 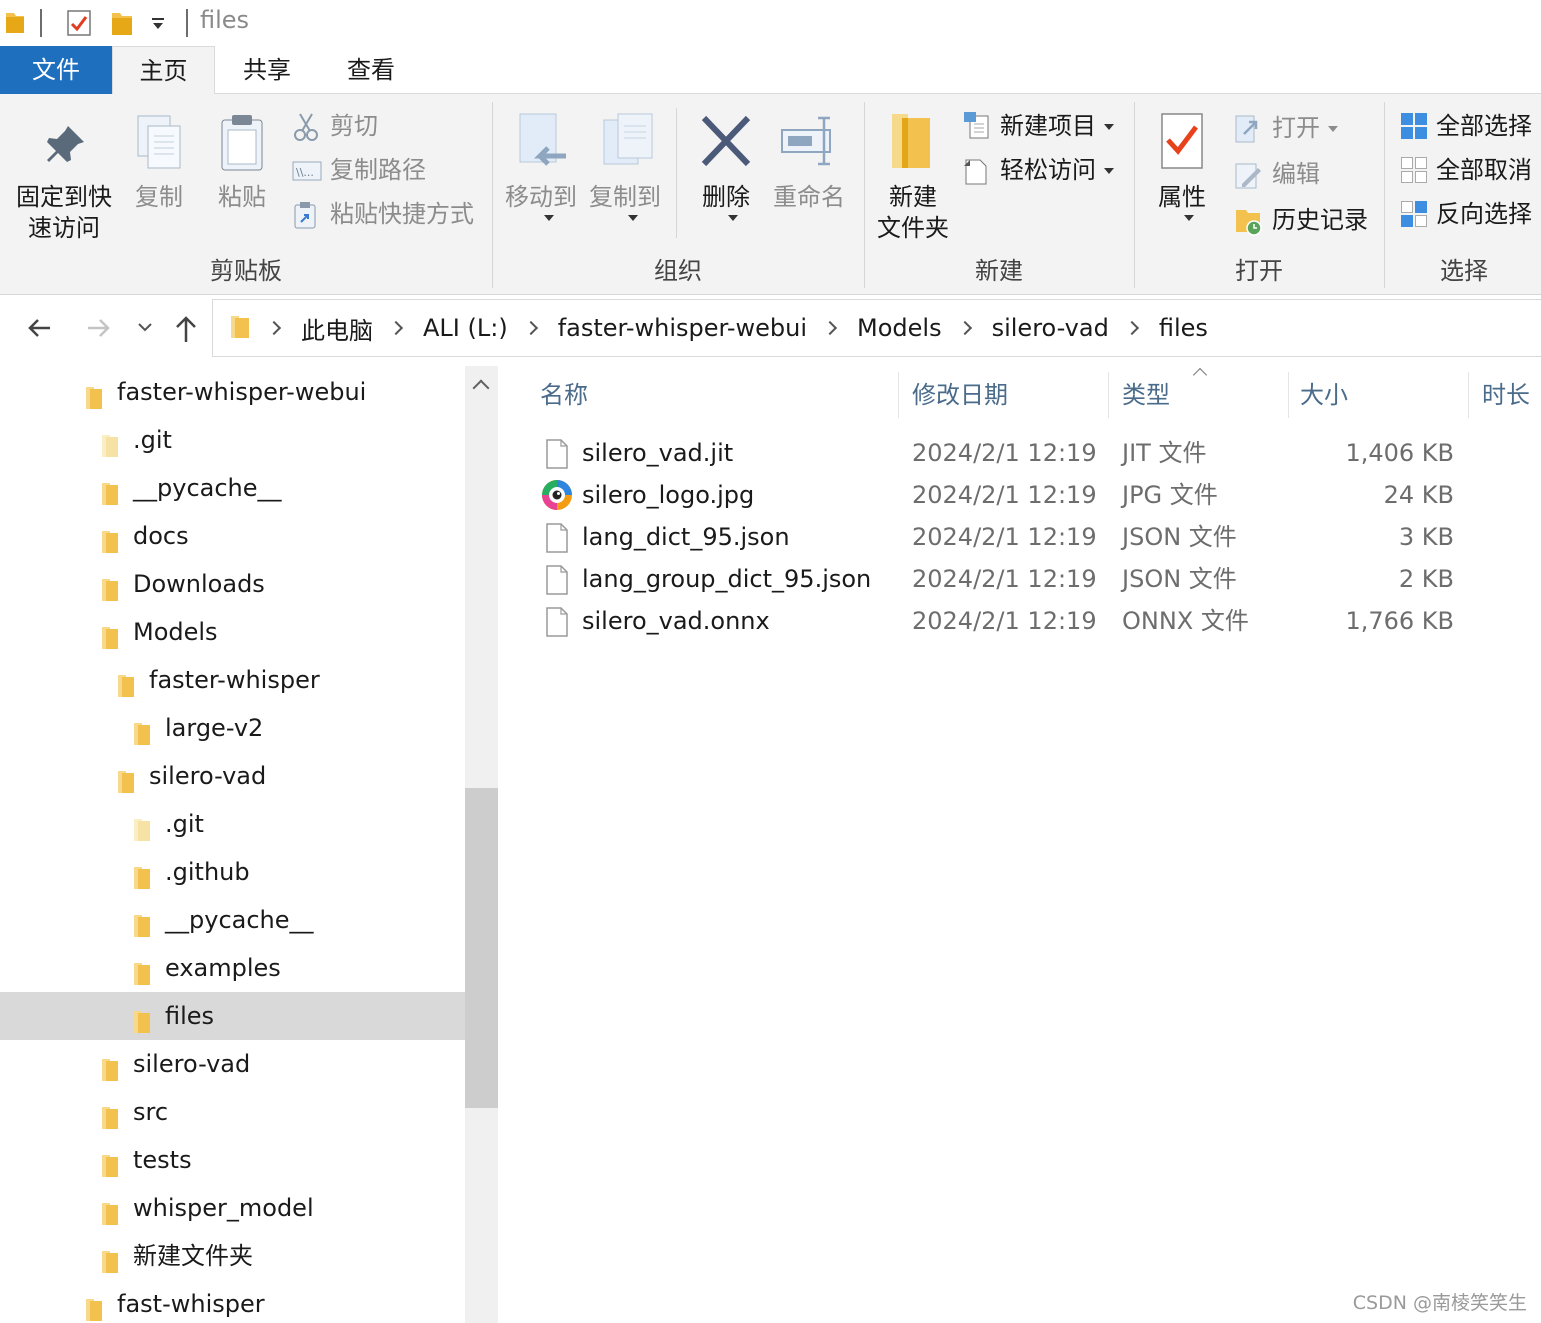 What do you see at coordinates (1182, 197) in the screenshot?
I see `properties-label: 属性` at bounding box center [1182, 197].